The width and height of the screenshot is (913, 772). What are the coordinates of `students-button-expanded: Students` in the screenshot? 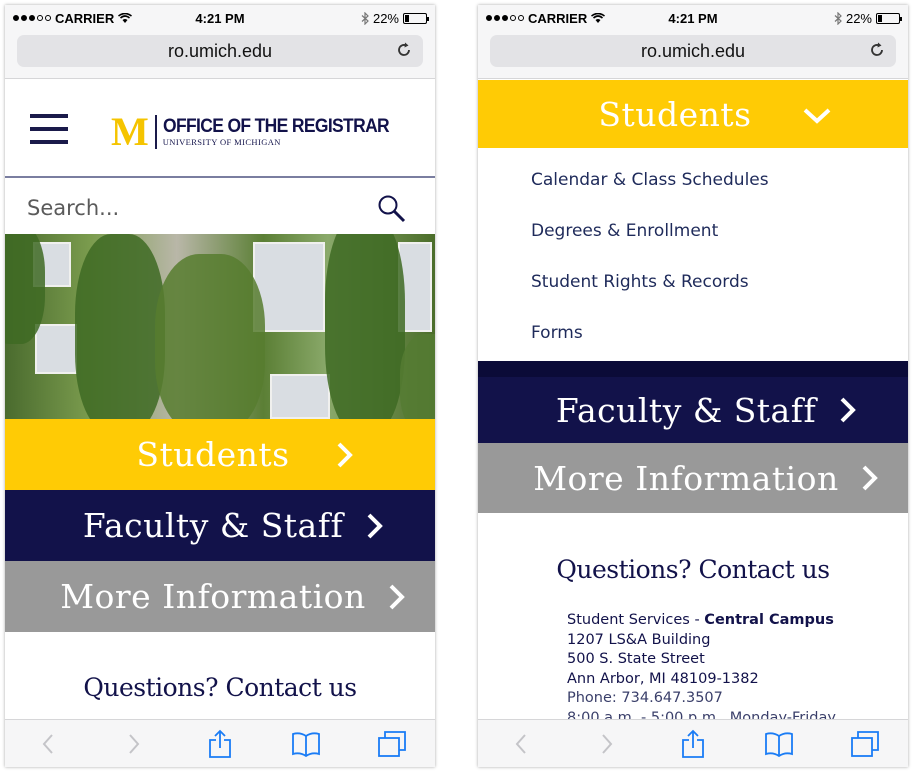 It's located at (693, 114).